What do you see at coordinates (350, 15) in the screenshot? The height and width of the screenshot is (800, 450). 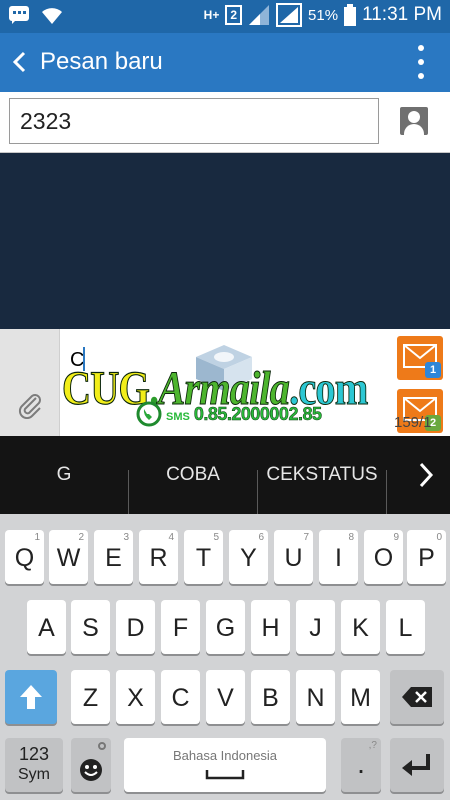 I see `battery-icon` at bounding box center [350, 15].